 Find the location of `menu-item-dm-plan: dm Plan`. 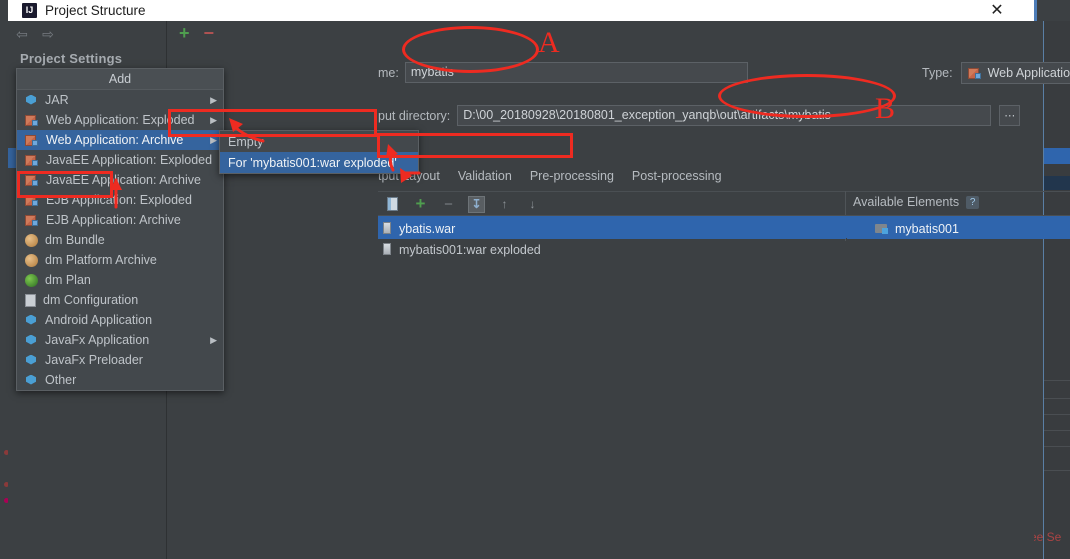

menu-item-dm-plan: dm Plan is located at coordinates (120, 280).